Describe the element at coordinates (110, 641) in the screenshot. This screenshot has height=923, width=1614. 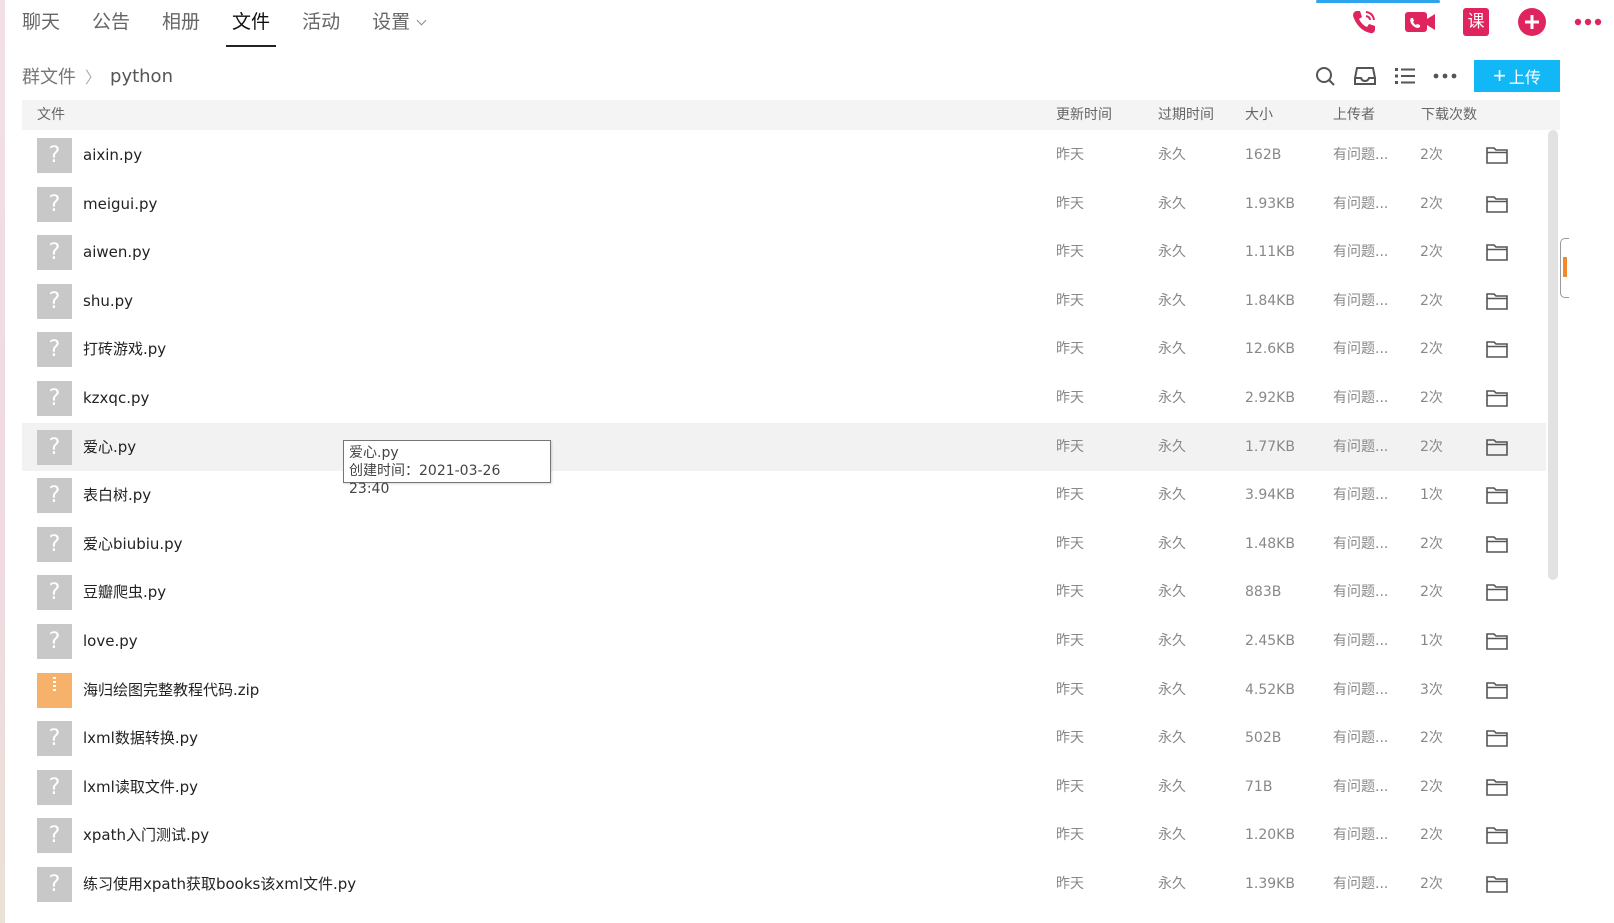
I see `file-name: love.py` at that location.